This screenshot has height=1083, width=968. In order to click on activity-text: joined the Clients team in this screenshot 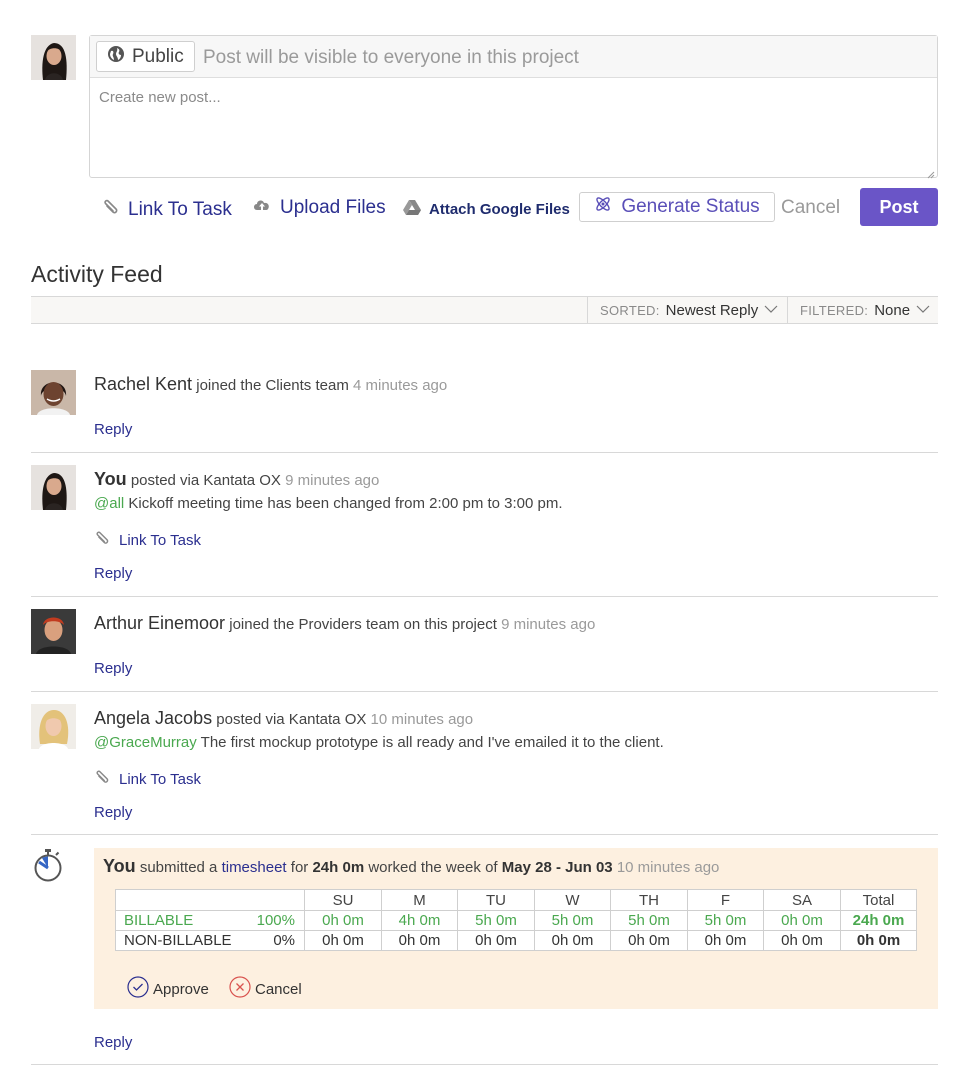, I will do `click(272, 385)`.